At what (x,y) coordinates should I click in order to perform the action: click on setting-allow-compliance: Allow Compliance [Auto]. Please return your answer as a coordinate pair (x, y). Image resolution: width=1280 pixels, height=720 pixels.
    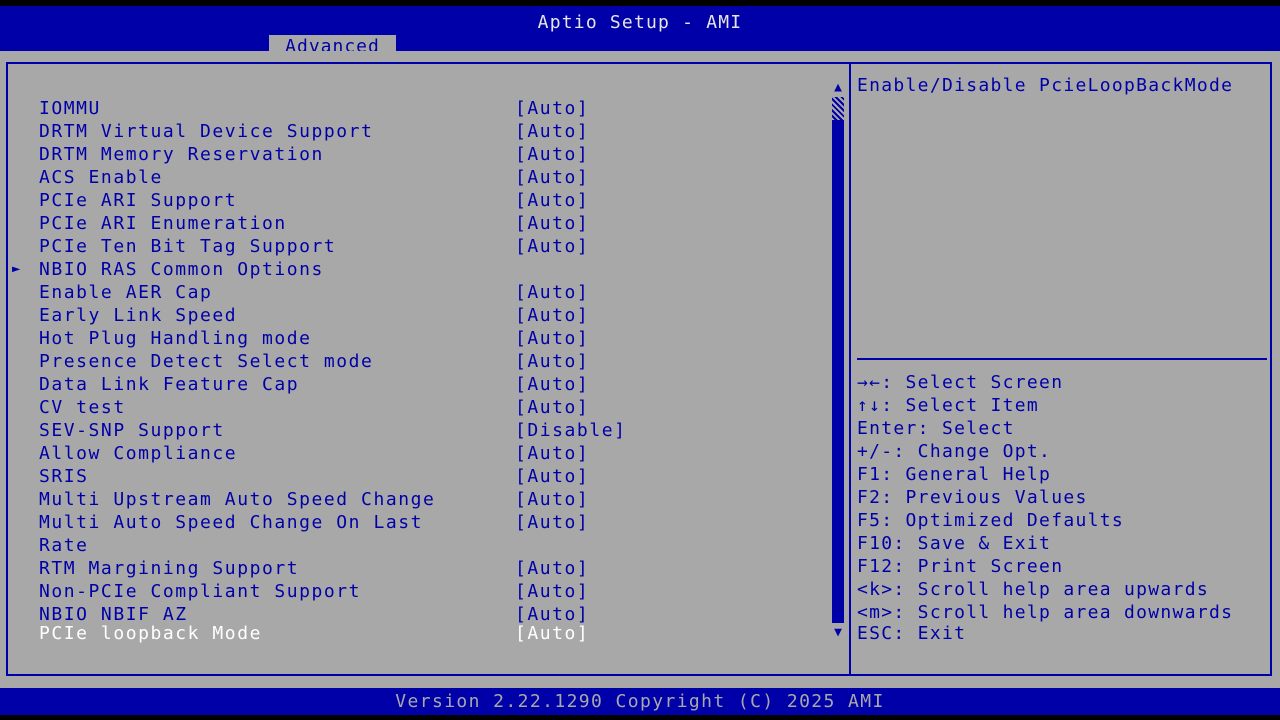
    Looking at the image, I should click on (294, 453).